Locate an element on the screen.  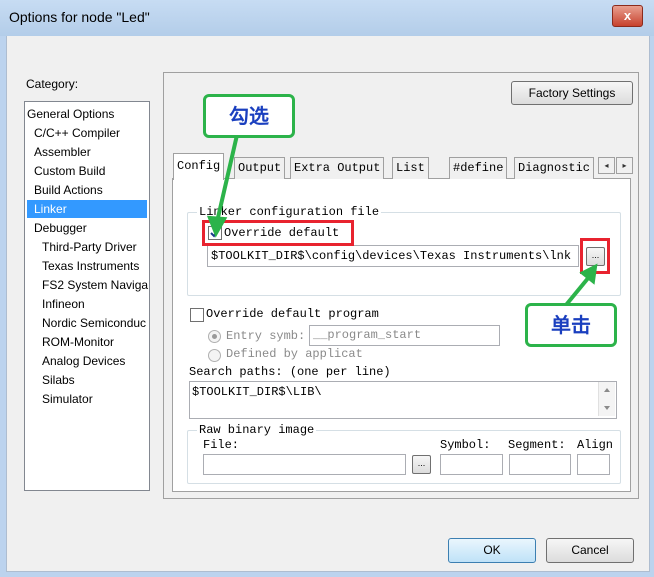
tab-config: Config is located at coordinates (199, 166).